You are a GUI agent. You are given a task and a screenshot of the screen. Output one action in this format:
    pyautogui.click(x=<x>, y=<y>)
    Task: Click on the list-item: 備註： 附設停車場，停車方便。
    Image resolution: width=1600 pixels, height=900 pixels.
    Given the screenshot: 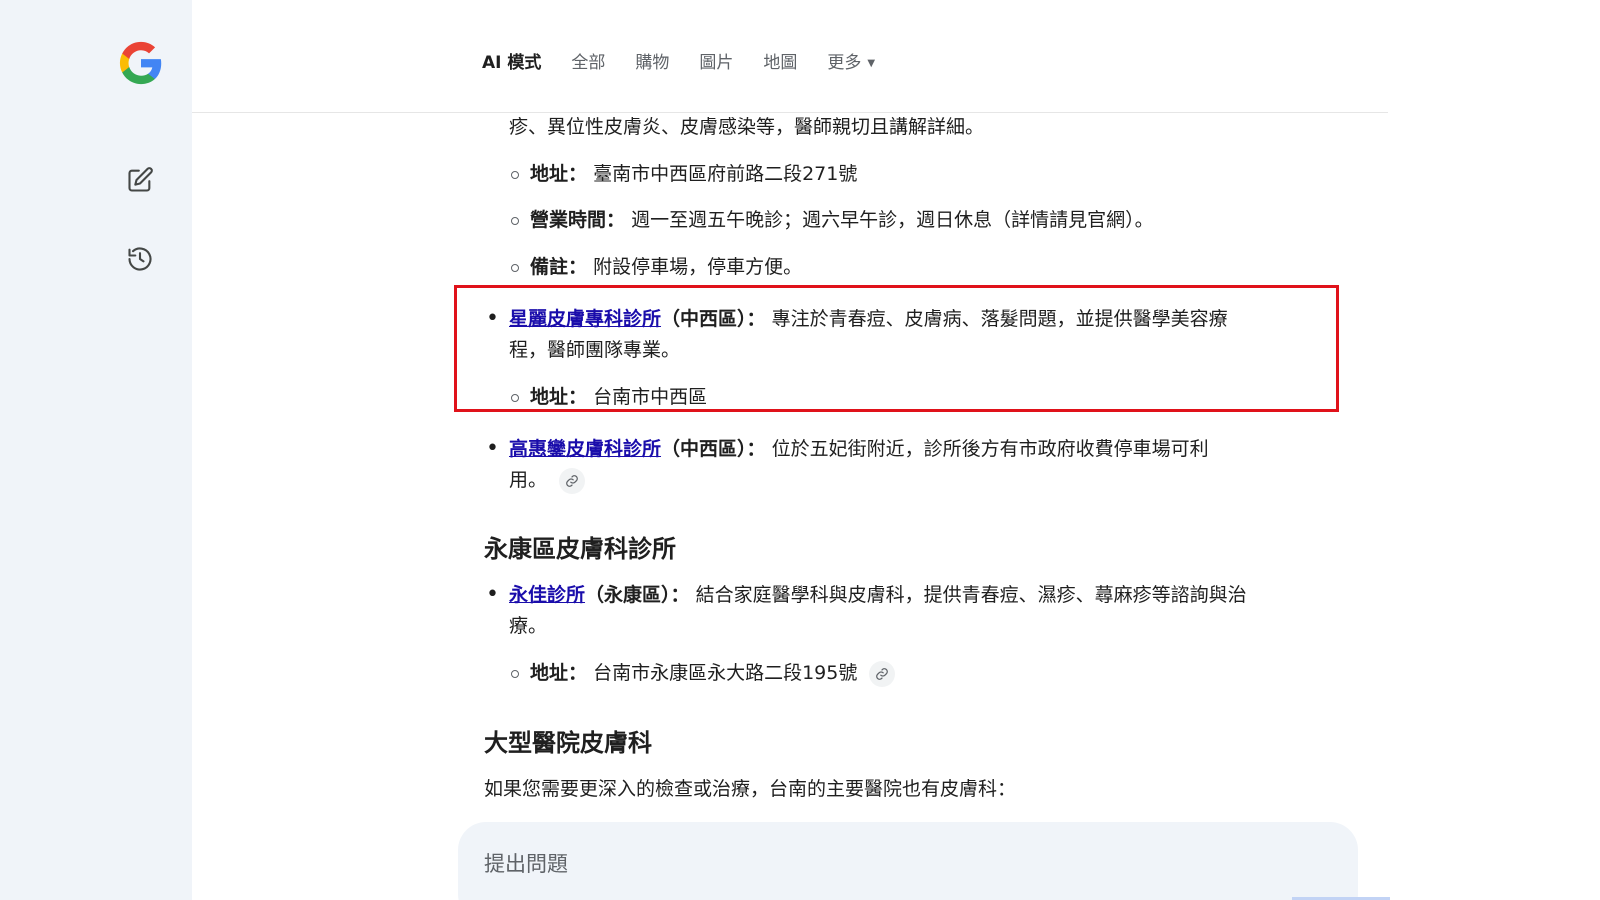 What is the action you would take?
    pyautogui.click(x=666, y=267)
    